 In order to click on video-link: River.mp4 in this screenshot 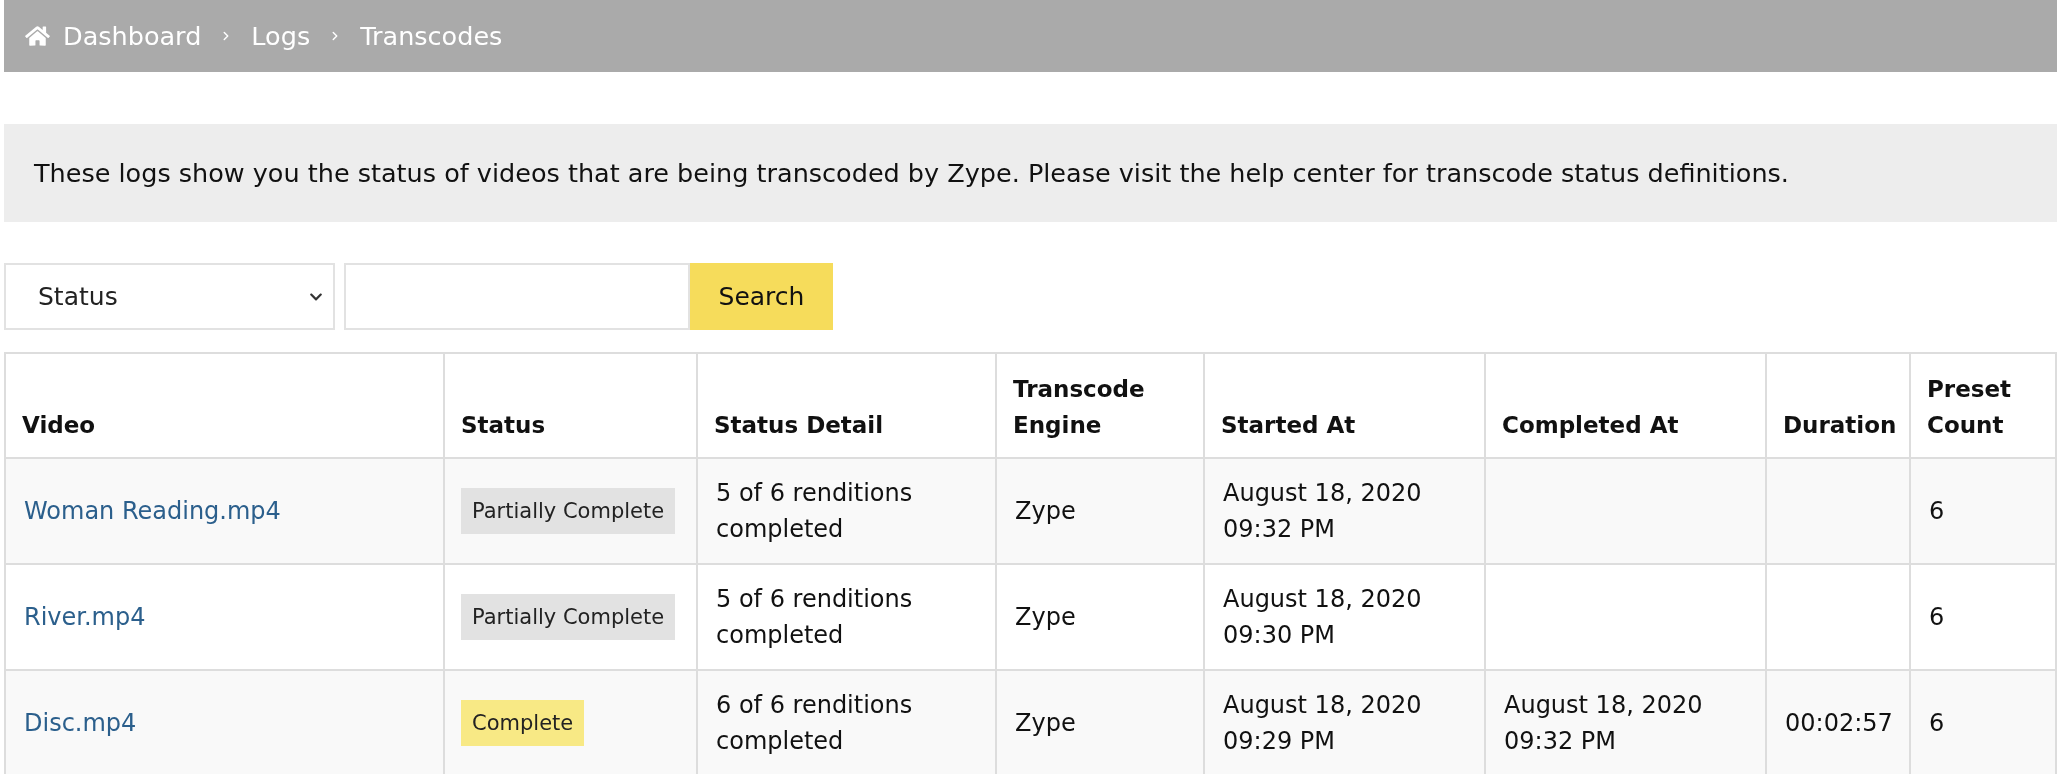, I will do `click(85, 617)`.